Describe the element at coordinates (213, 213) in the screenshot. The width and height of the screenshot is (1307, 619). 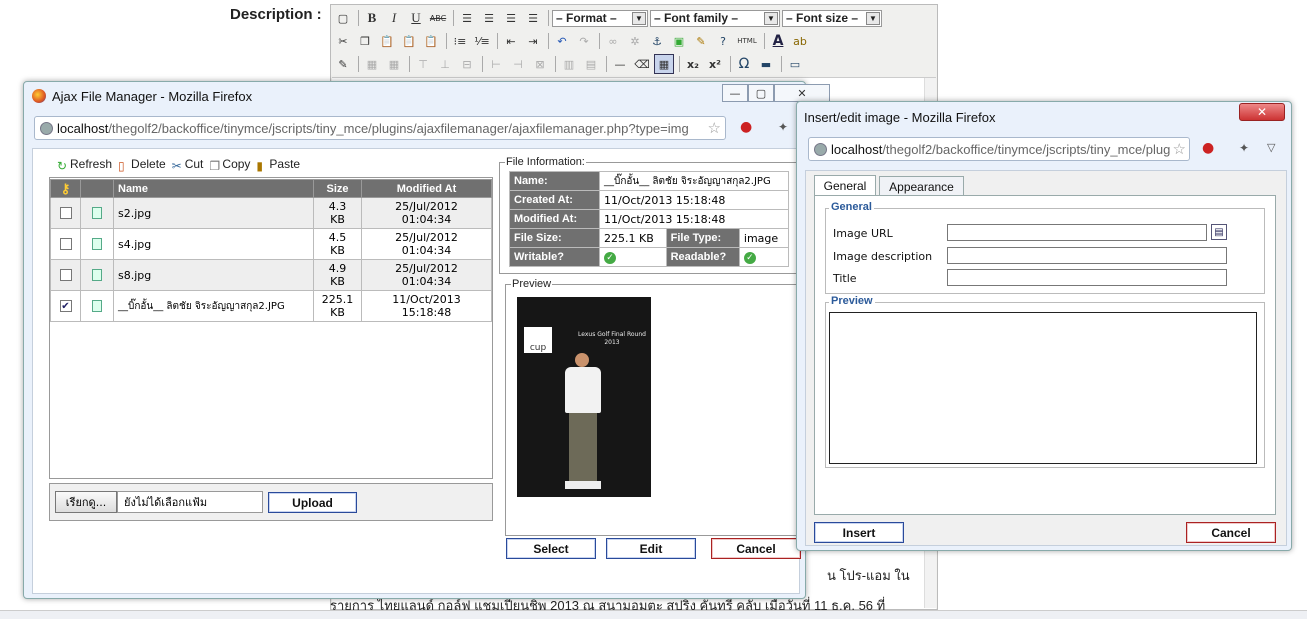
I see `file-name: s2.jpg` at that location.